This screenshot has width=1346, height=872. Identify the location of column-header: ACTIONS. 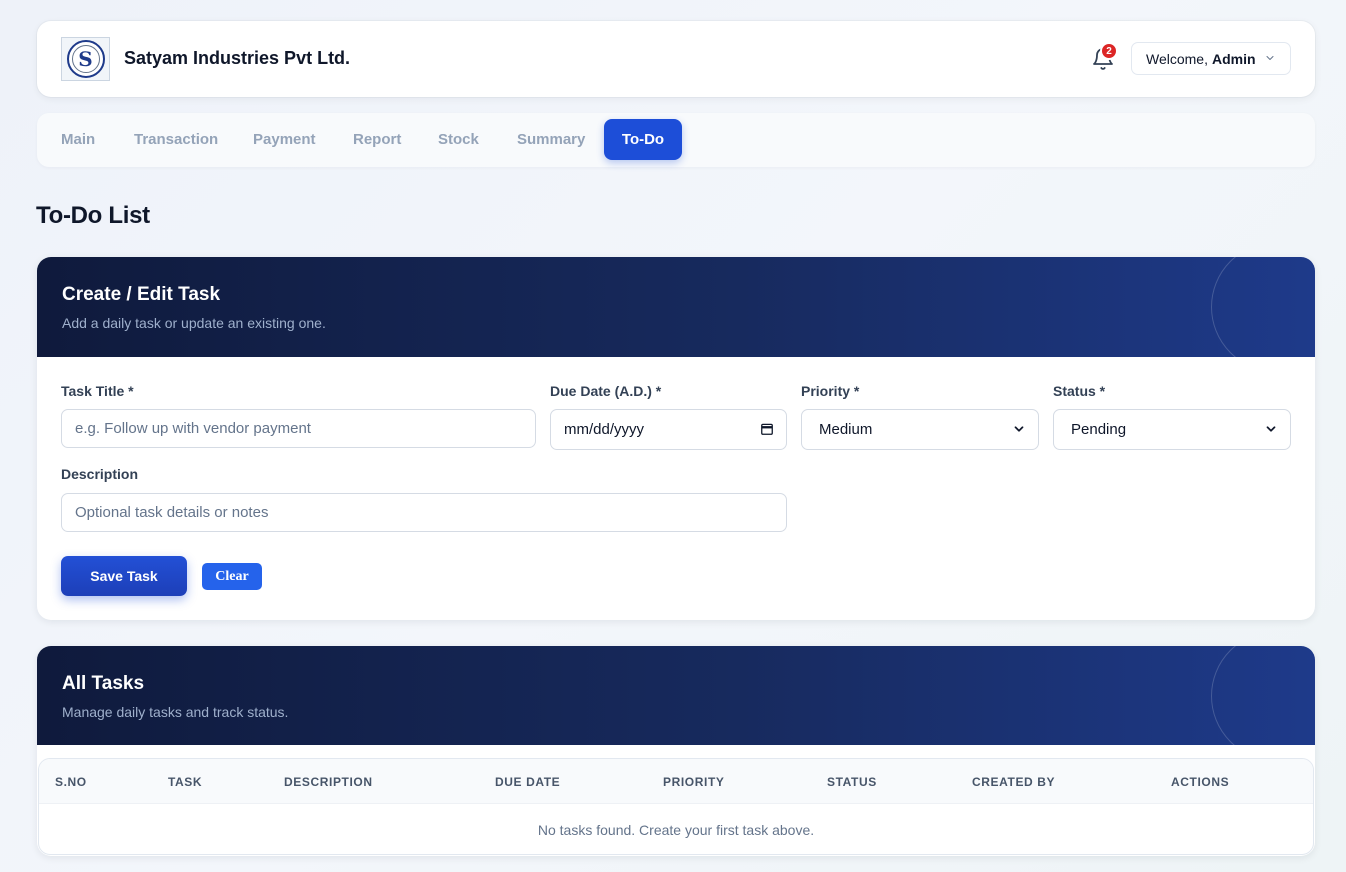
(1200, 782).